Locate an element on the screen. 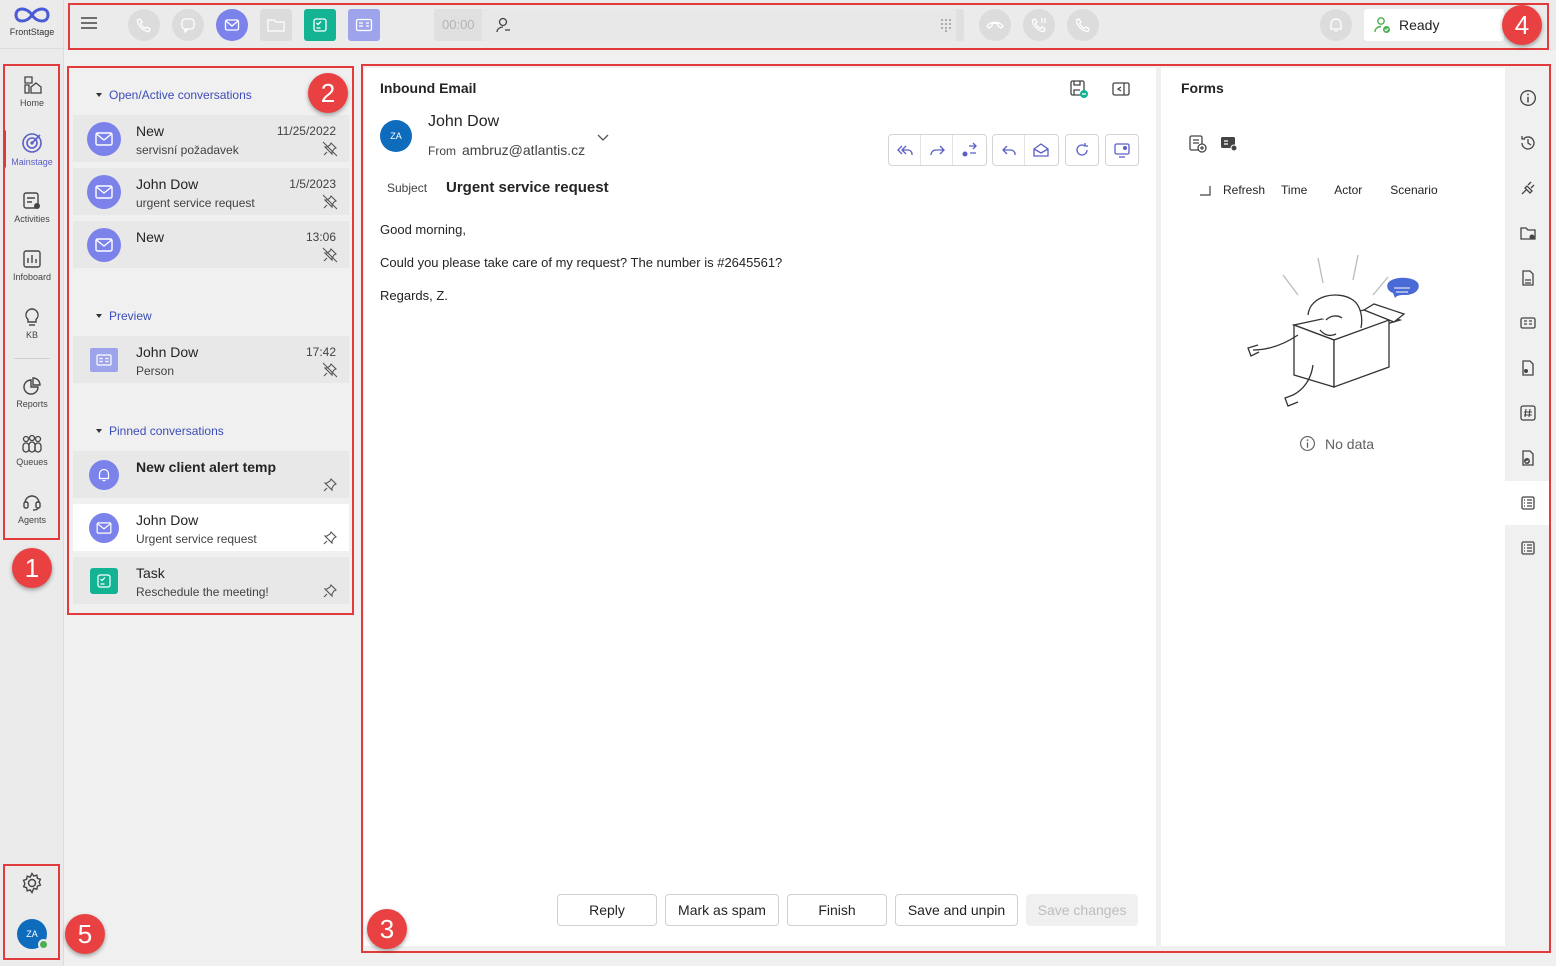 The height and width of the screenshot is (966, 1556). hamburger-button is located at coordinates (89, 23).